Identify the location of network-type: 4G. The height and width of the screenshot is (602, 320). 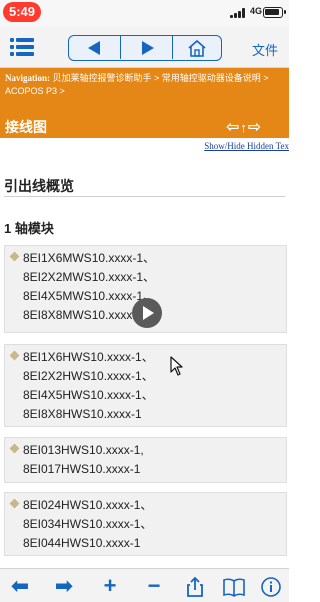
(256, 11).